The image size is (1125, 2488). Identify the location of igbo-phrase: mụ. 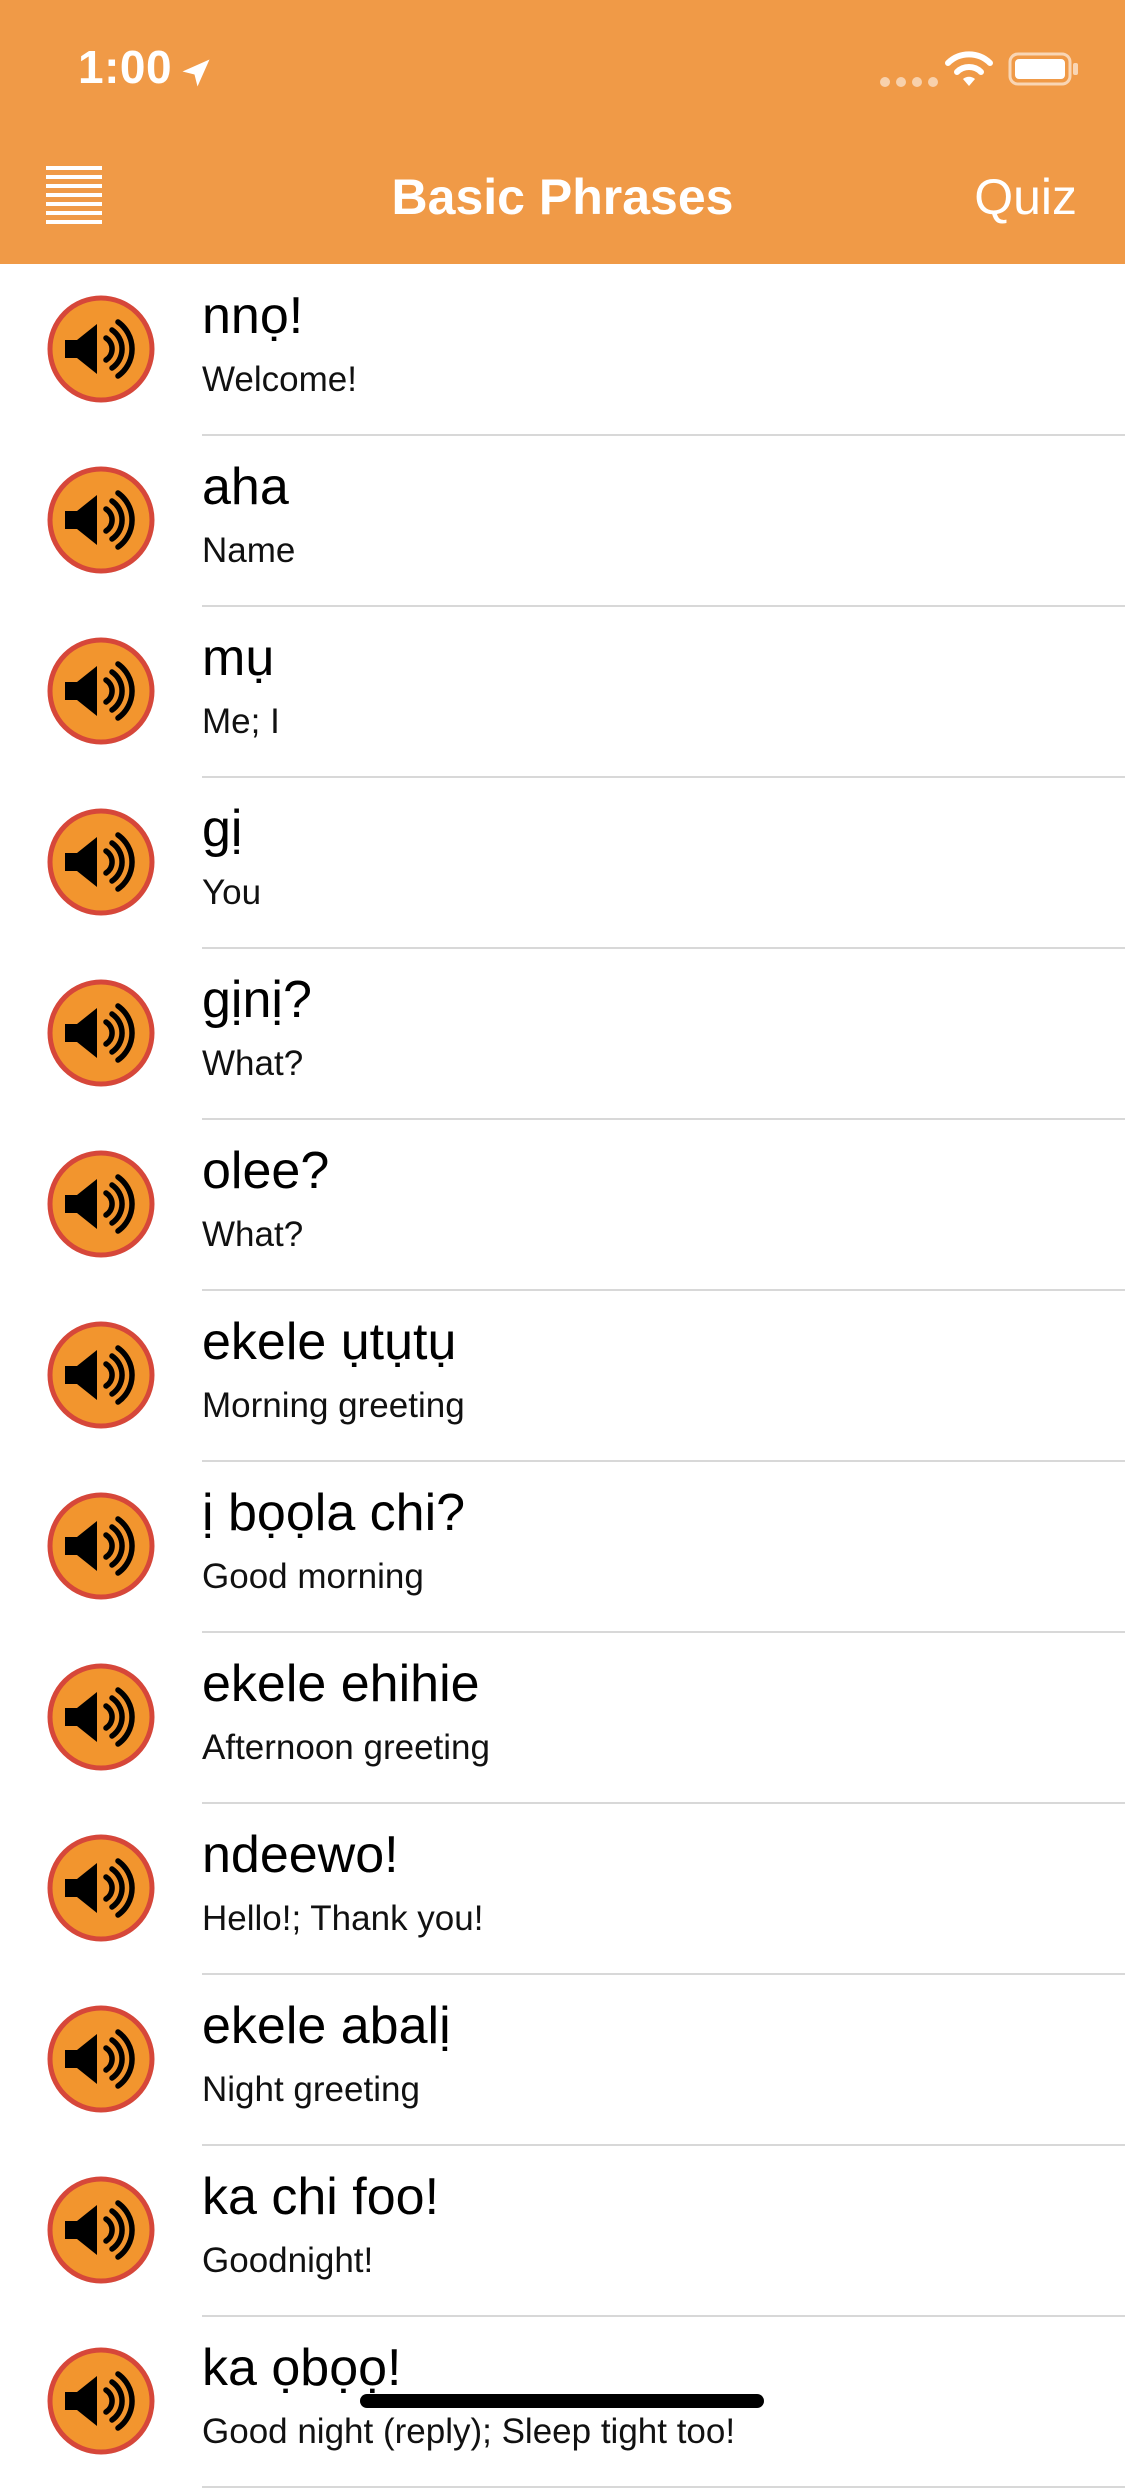
(238, 658).